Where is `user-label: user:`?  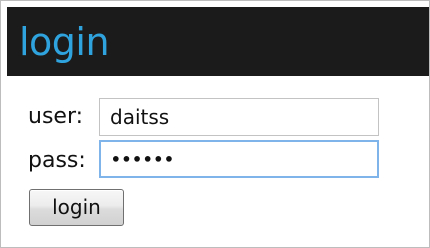 user-label: user: is located at coordinates (56, 116).